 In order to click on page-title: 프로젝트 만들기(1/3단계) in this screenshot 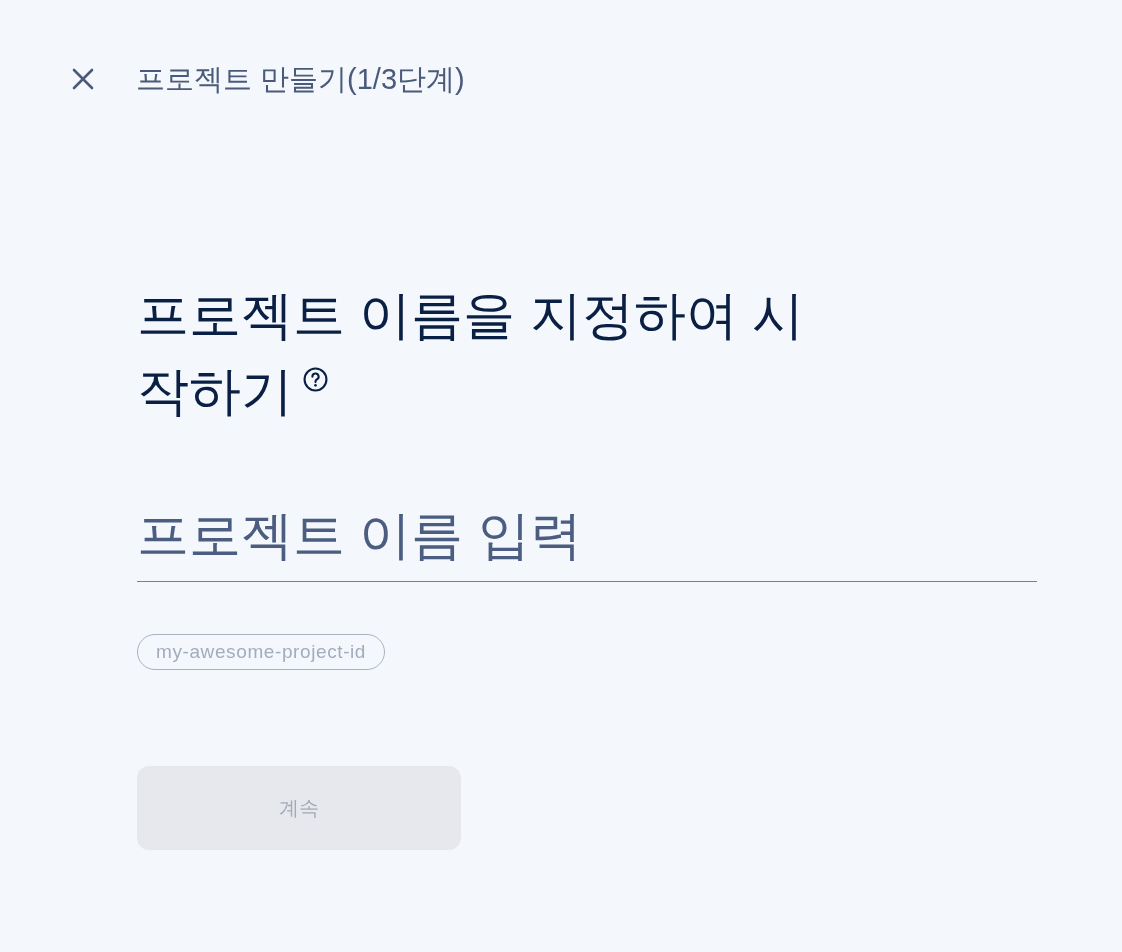, I will do `click(300, 79)`.